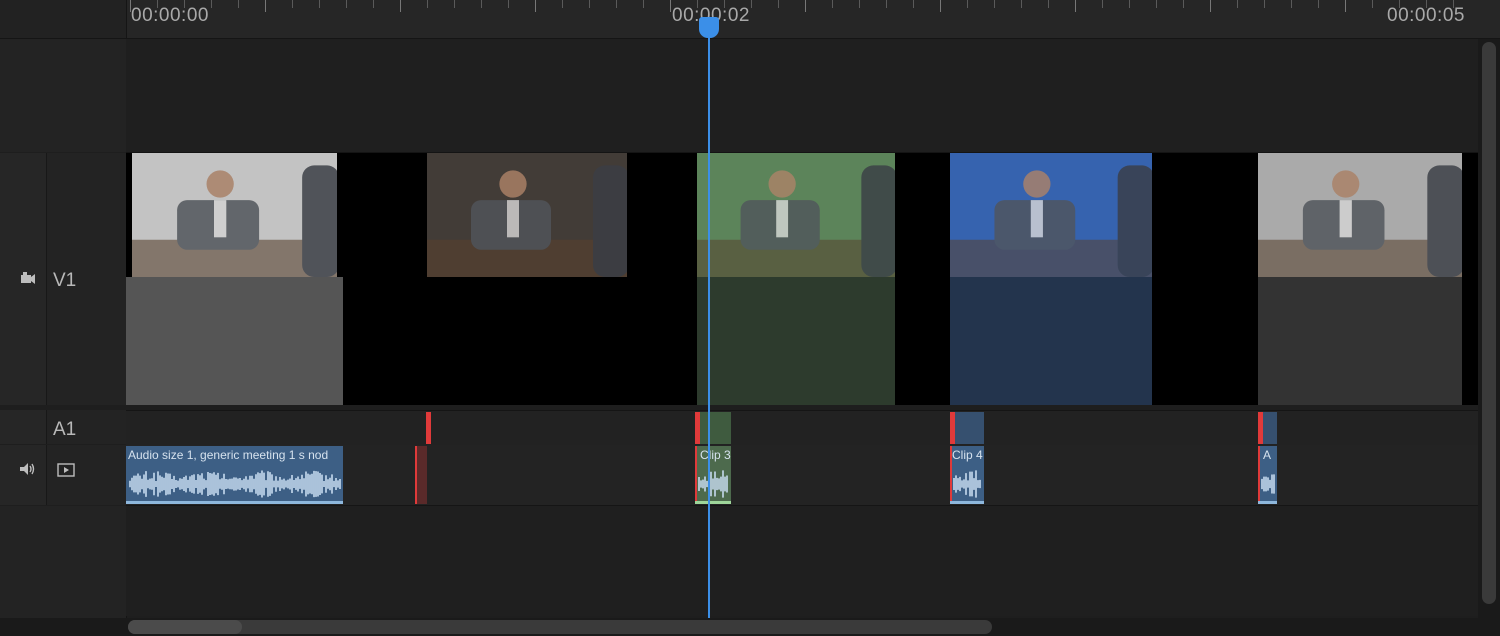 The width and height of the screenshot is (1500, 636). I want to click on audio-clip-label: A, so click(1267, 455).